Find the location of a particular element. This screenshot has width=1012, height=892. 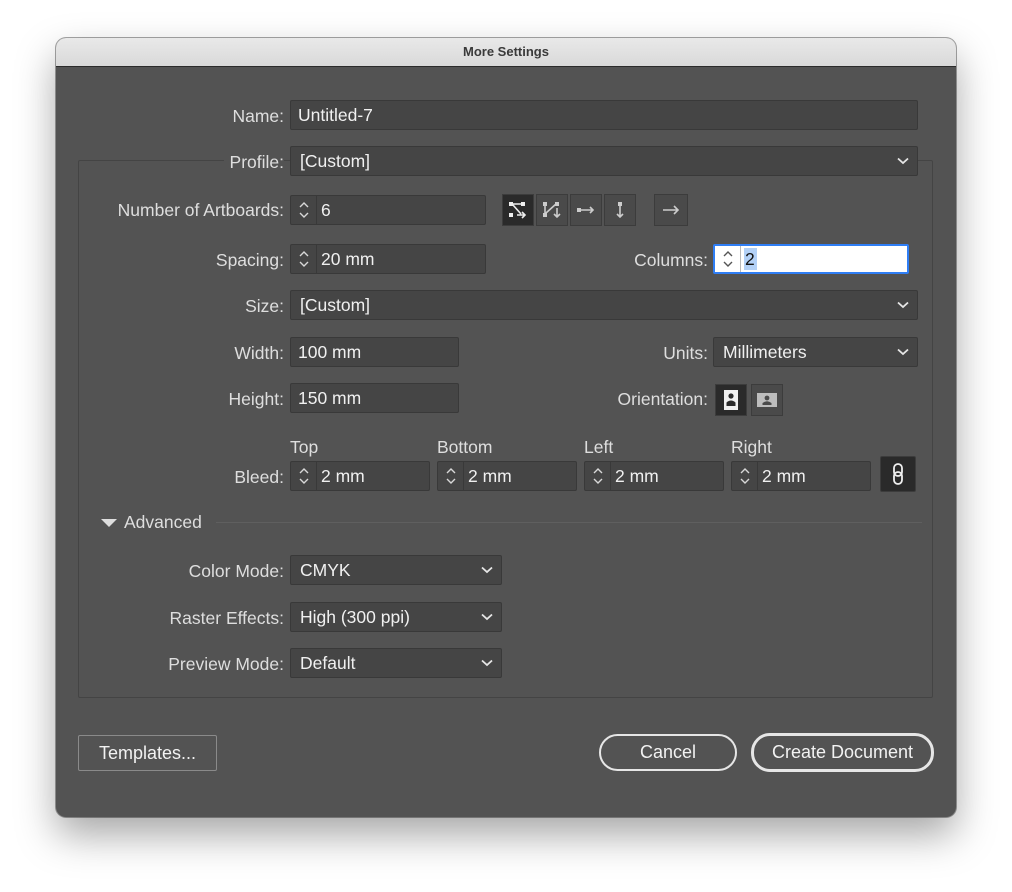

height-input: 150 mm is located at coordinates (374, 398).